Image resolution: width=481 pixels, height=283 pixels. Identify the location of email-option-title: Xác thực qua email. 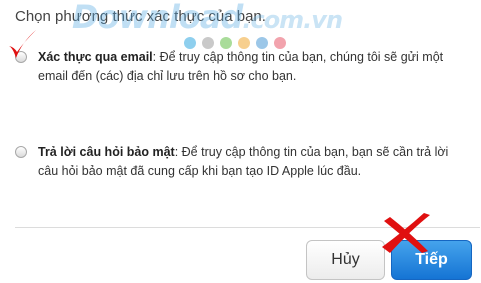
(95, 57).